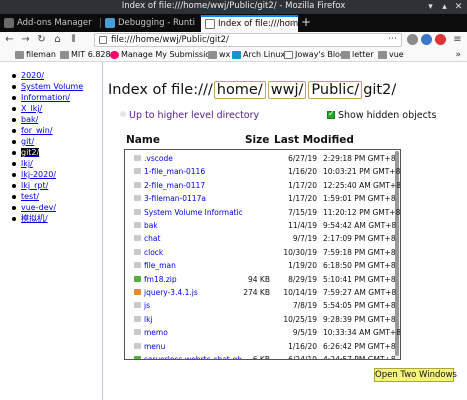  Describe the element at coordinates (47, 108) in the screenshot. I see `sidebar-item: X_lkj/` at that location.